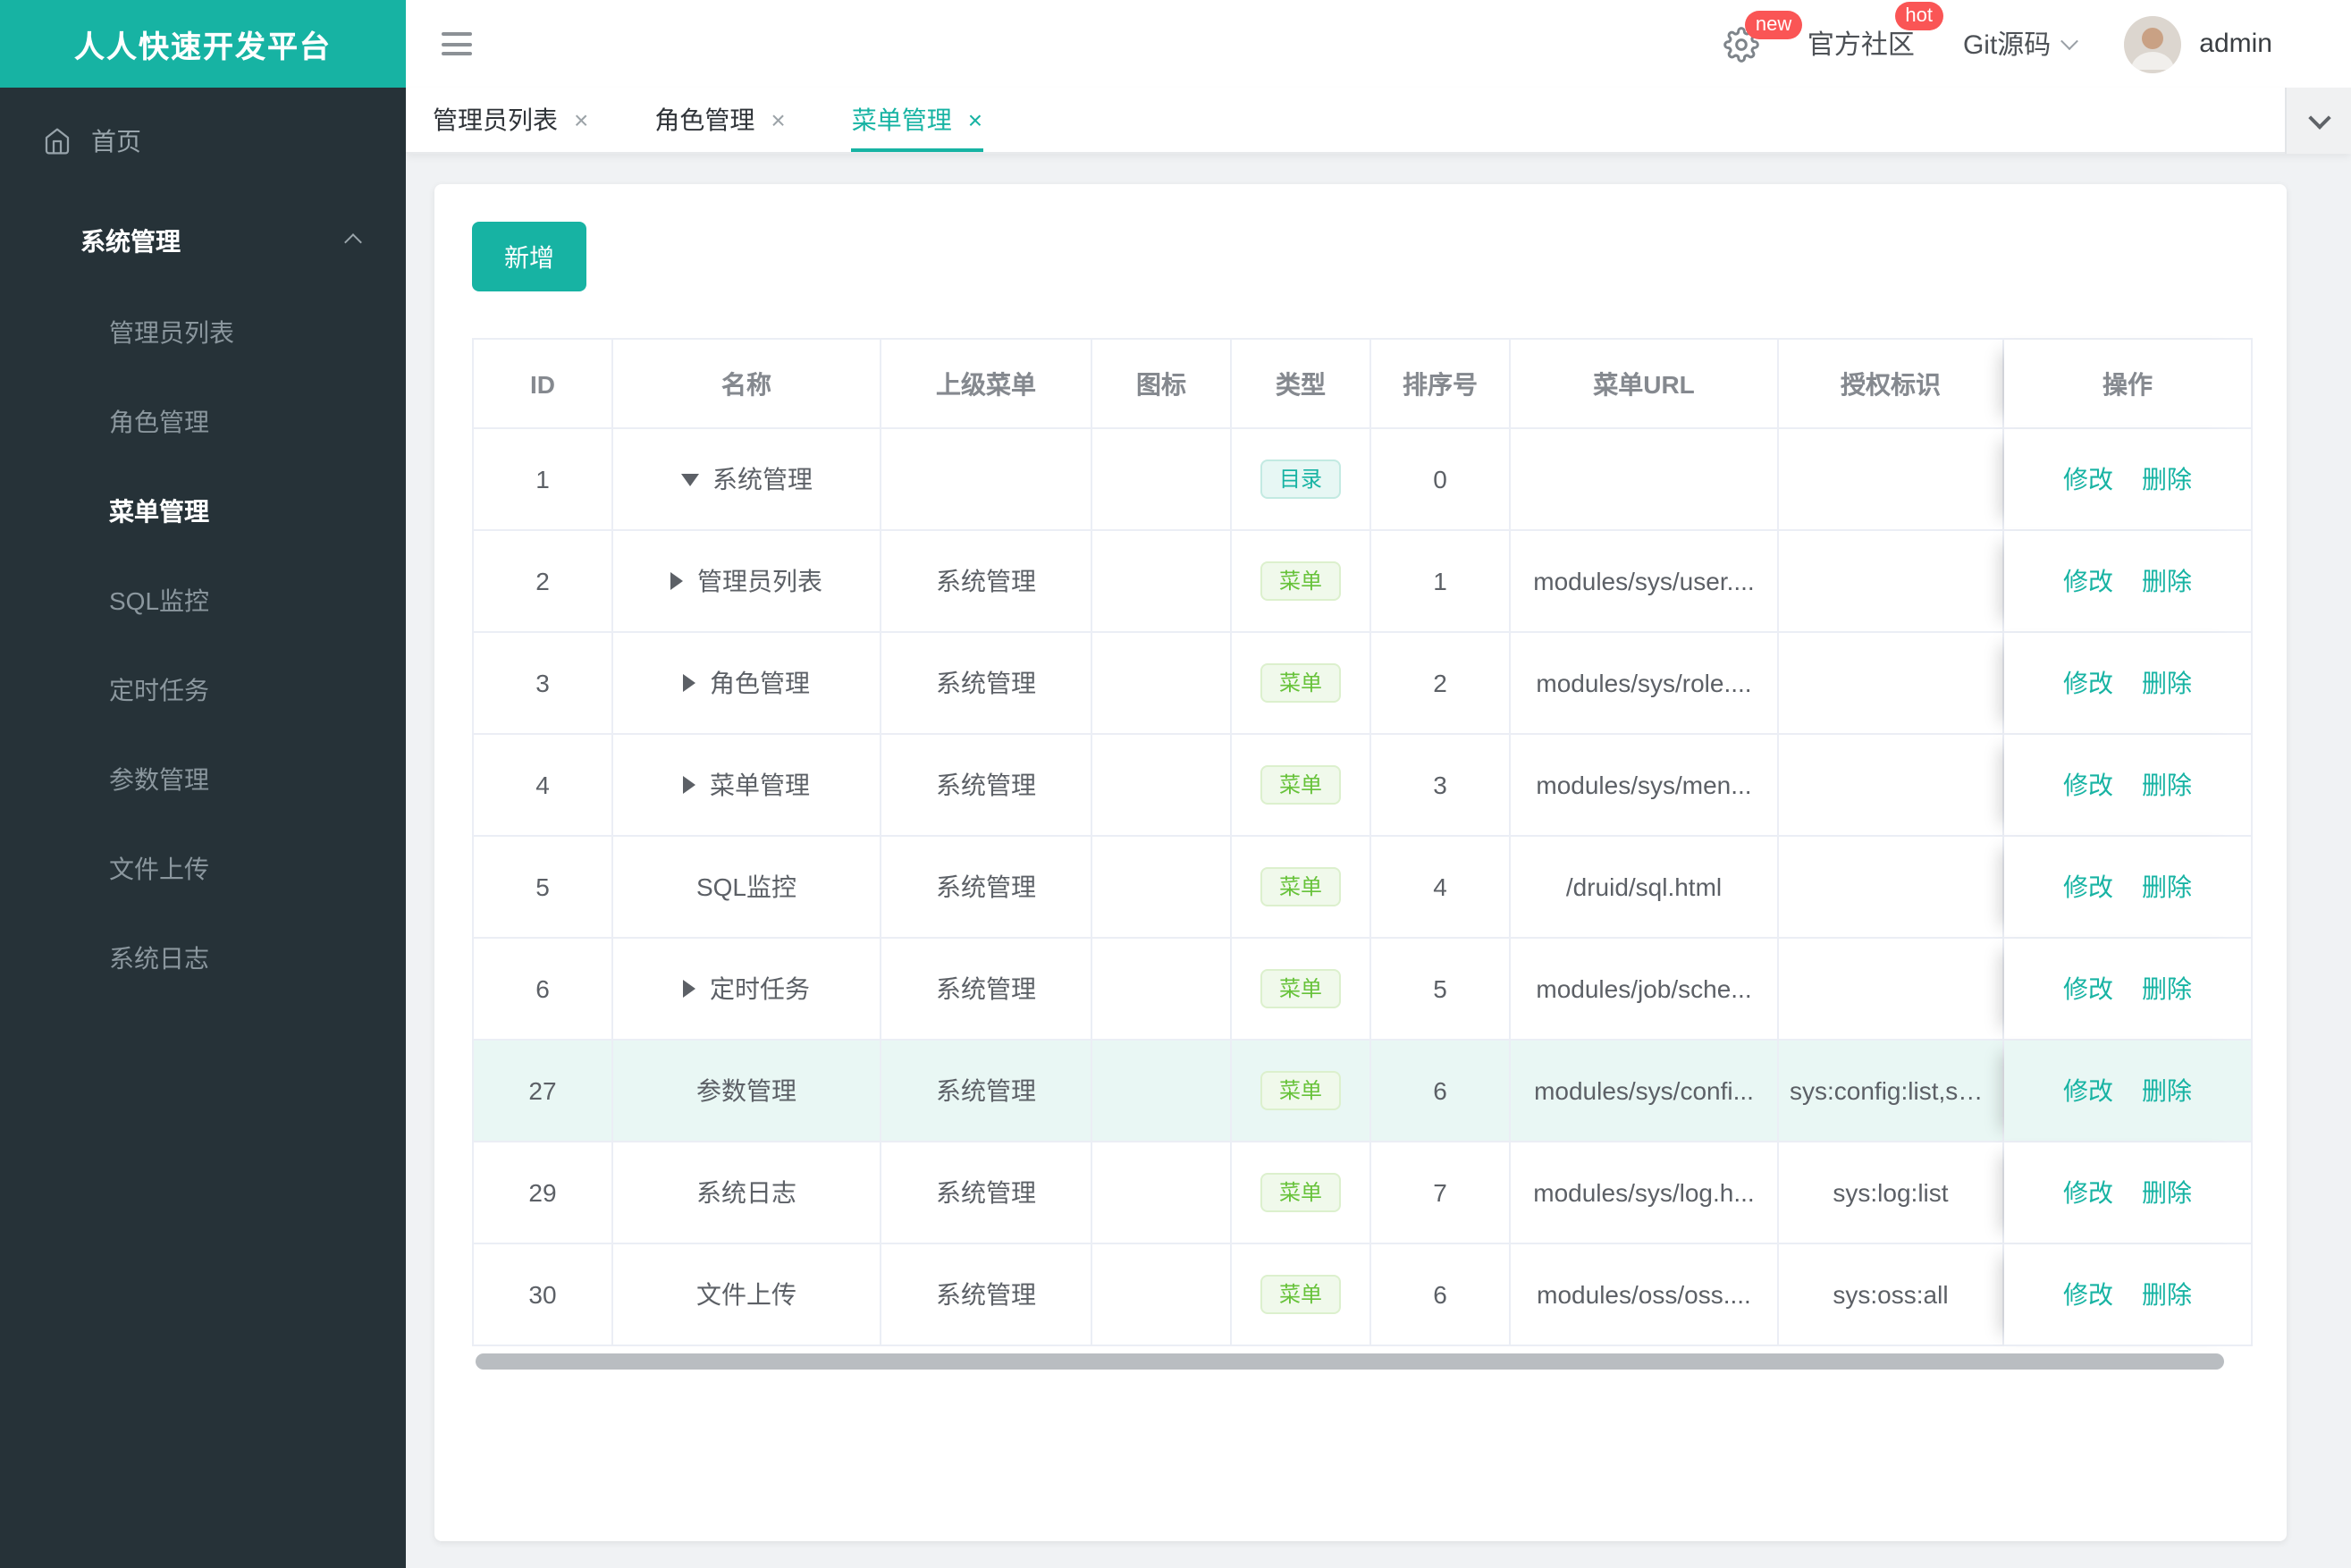 The image size is (2351, 1568). I want to click on table-row-2: 2 管理员列表 系统管理 菜单 1 modules/sys/user.... 修改 删除, so click(1362, 582).